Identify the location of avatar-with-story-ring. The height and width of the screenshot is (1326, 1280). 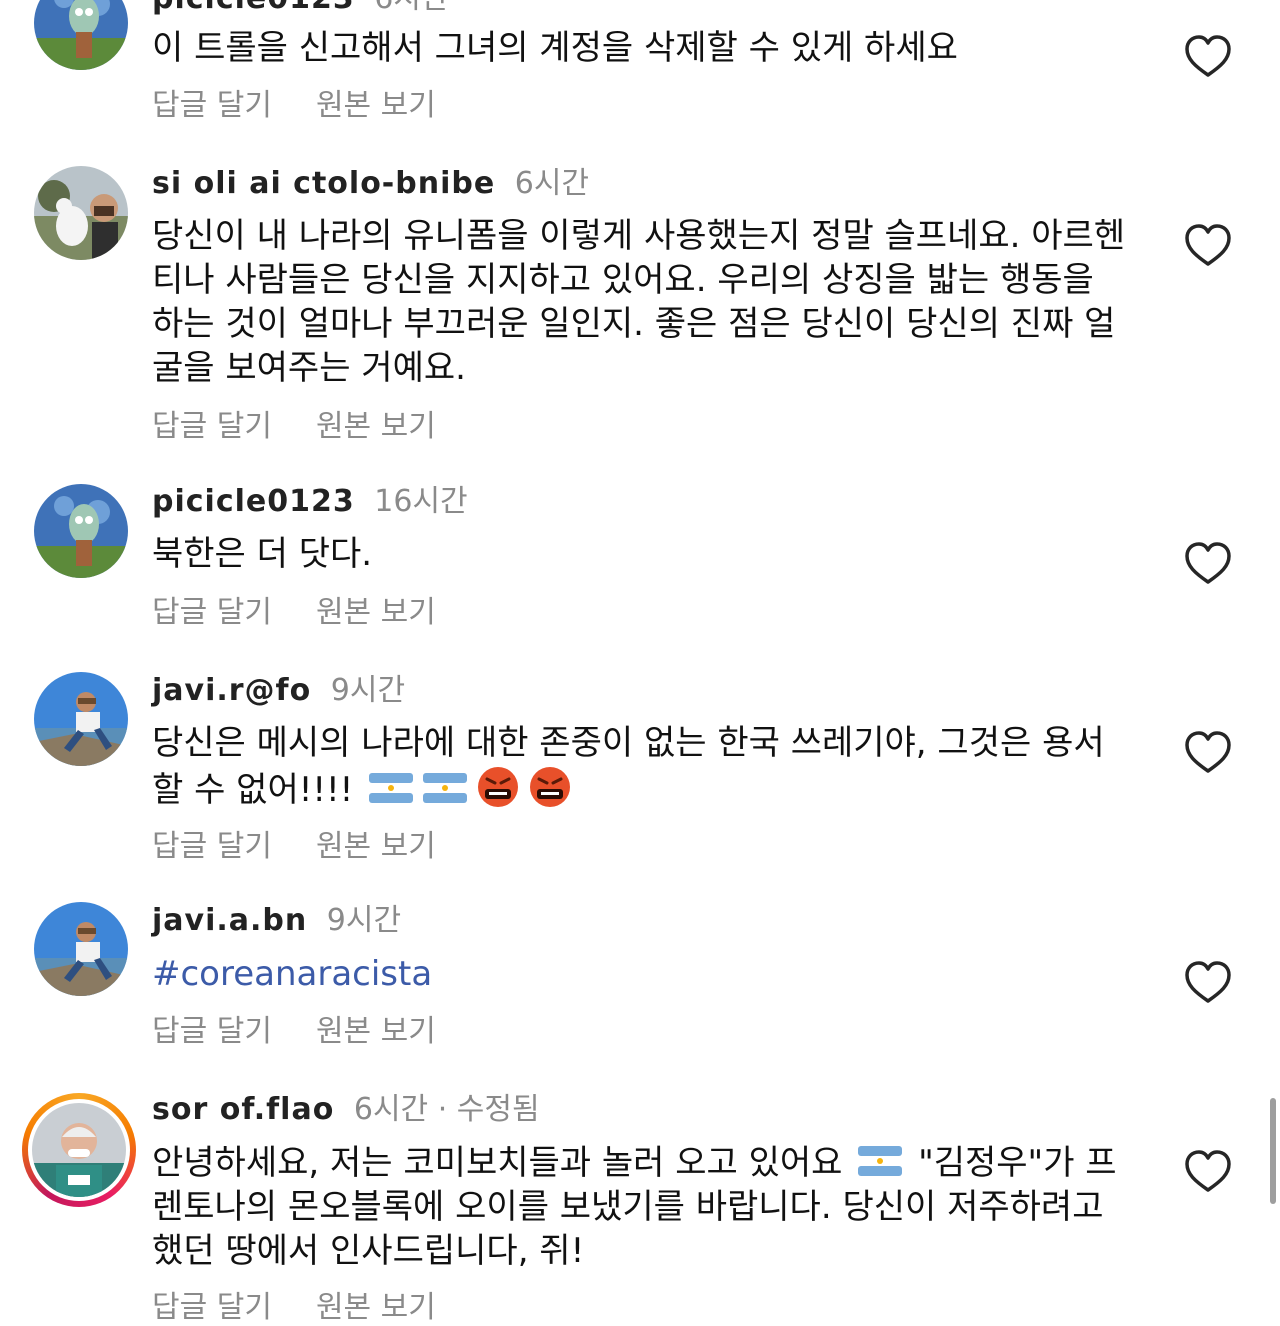
(79, 1150).